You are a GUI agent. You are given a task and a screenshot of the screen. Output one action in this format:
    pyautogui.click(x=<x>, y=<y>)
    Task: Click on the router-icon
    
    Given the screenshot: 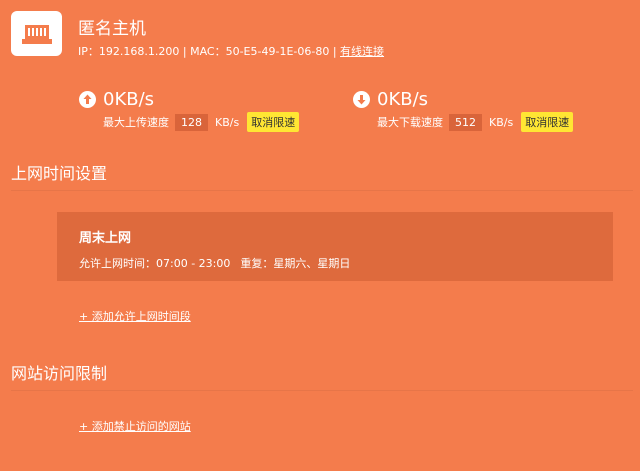 What is the action you would take?
    pyautogui.click(x=36, y=33)
    